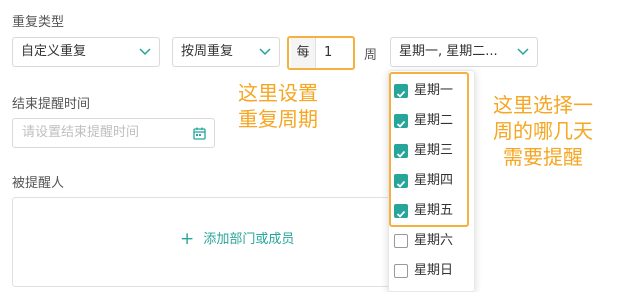 Image resolution: width=627 pixels, height=292 pixels. I want to click on repeat-unit-value: 按周重复, so click(207, 51).